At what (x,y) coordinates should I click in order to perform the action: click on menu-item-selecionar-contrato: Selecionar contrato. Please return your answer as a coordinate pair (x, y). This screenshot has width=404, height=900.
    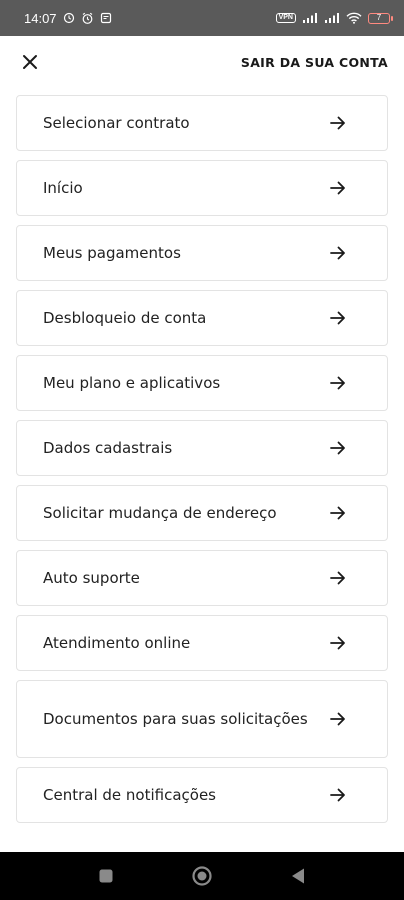
    Looking at the image, I should click on (202, 123).